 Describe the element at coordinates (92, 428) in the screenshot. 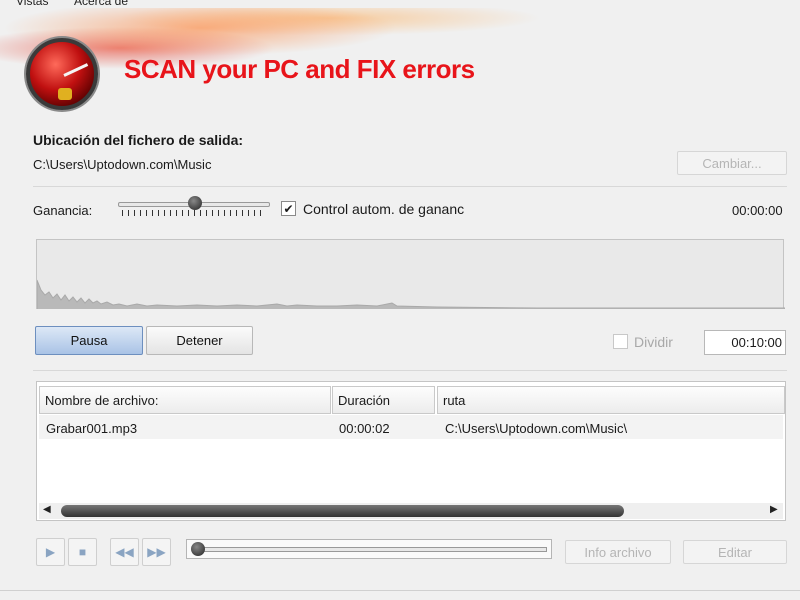

I see `row-filename: Grabar001.mp3` at that location.